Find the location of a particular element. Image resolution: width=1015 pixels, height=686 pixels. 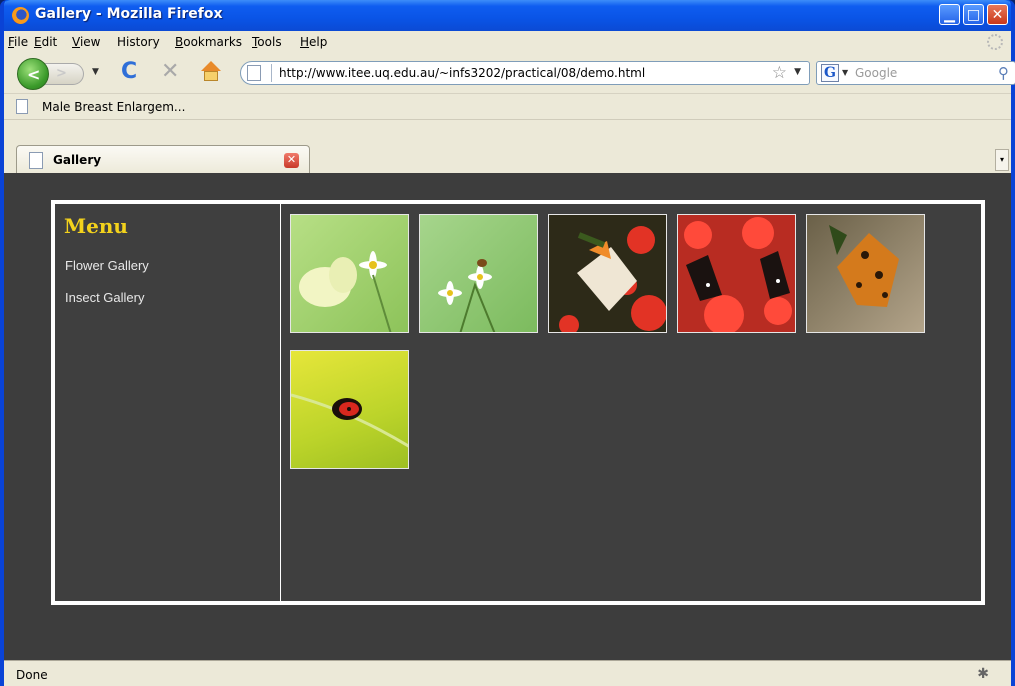

forward-button: > is located at coordinates (64, 74).